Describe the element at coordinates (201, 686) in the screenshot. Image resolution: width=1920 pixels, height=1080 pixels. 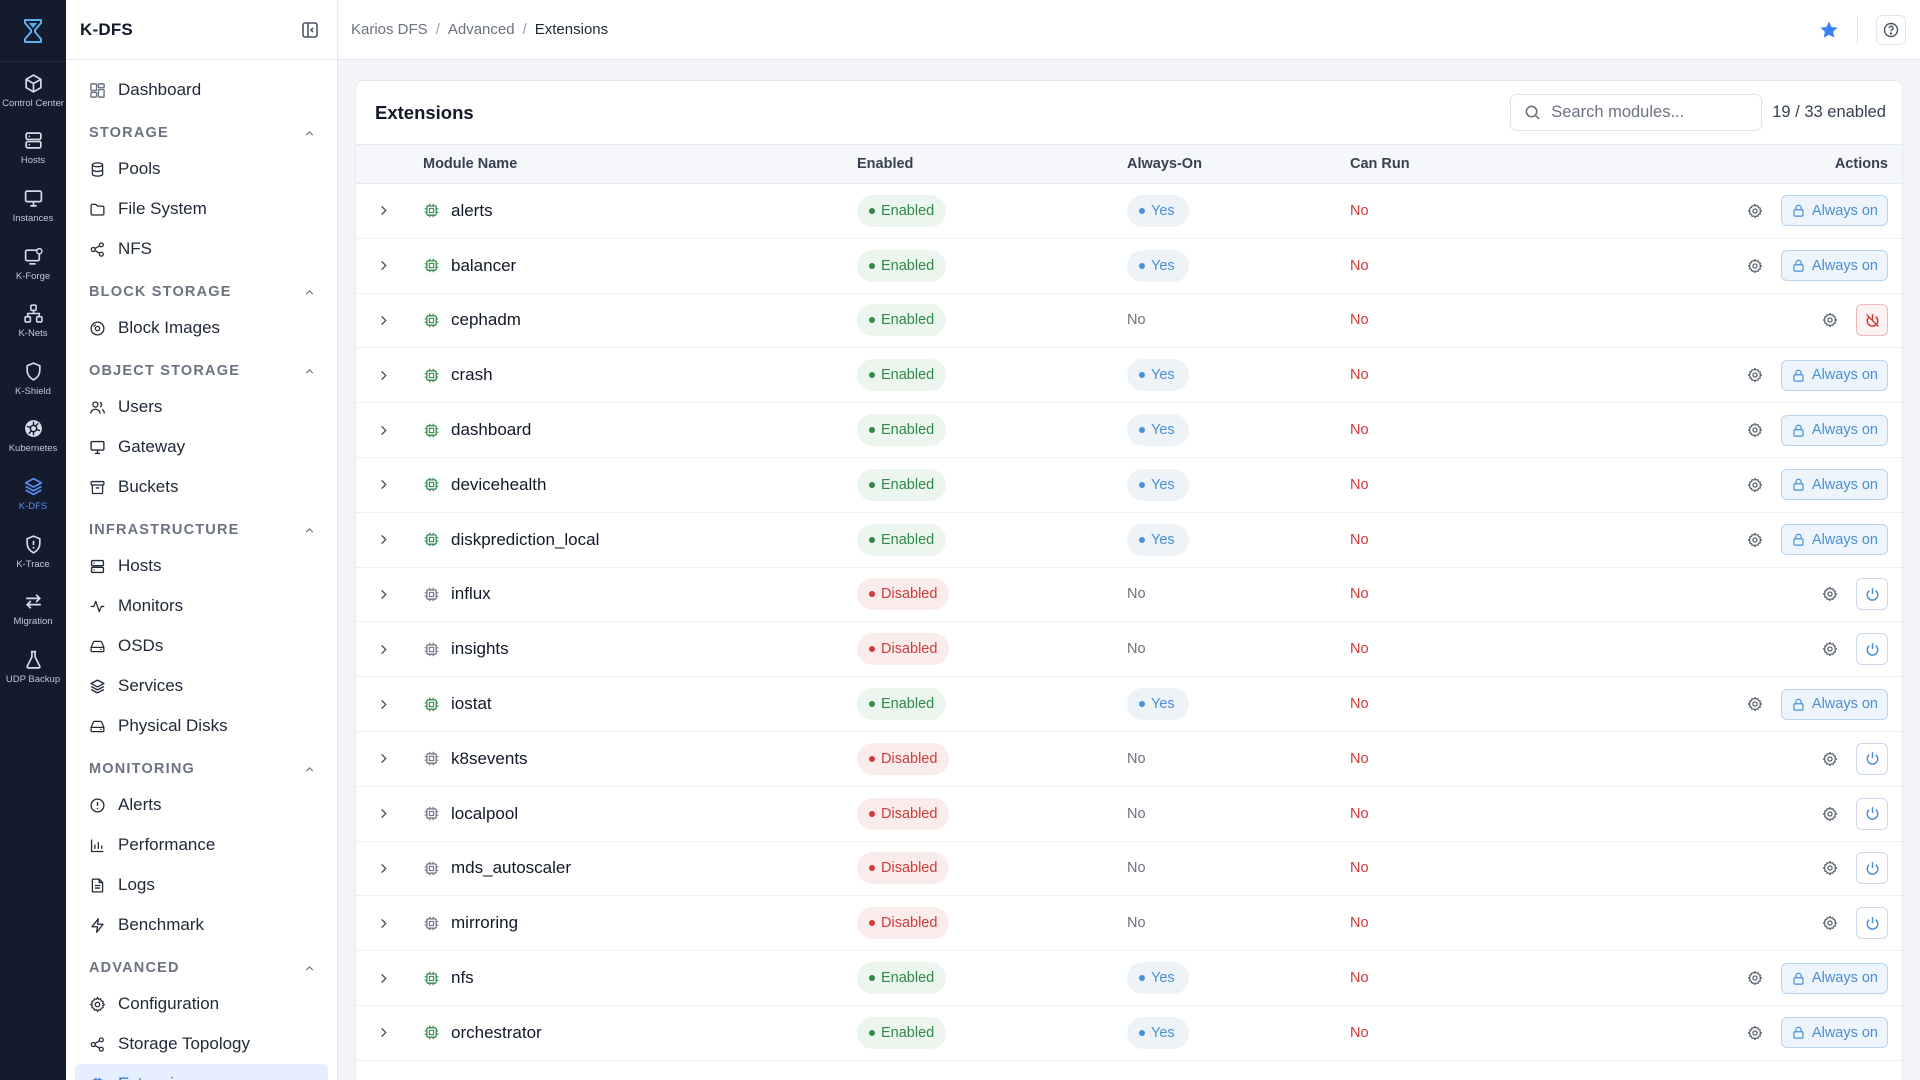
I see `sidebar-item-services: Services` at that location.